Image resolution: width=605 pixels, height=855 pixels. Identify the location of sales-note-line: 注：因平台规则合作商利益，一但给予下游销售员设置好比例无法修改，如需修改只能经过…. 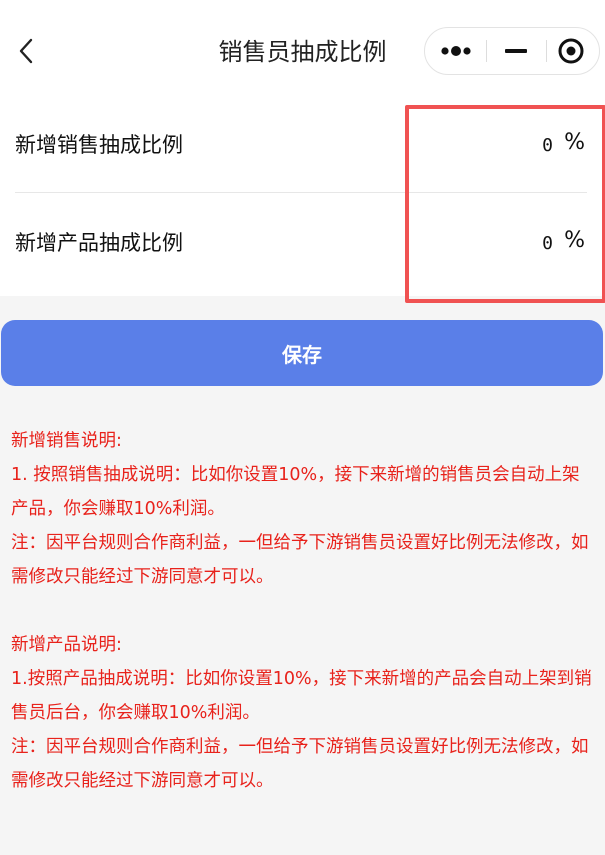
(300, 560).